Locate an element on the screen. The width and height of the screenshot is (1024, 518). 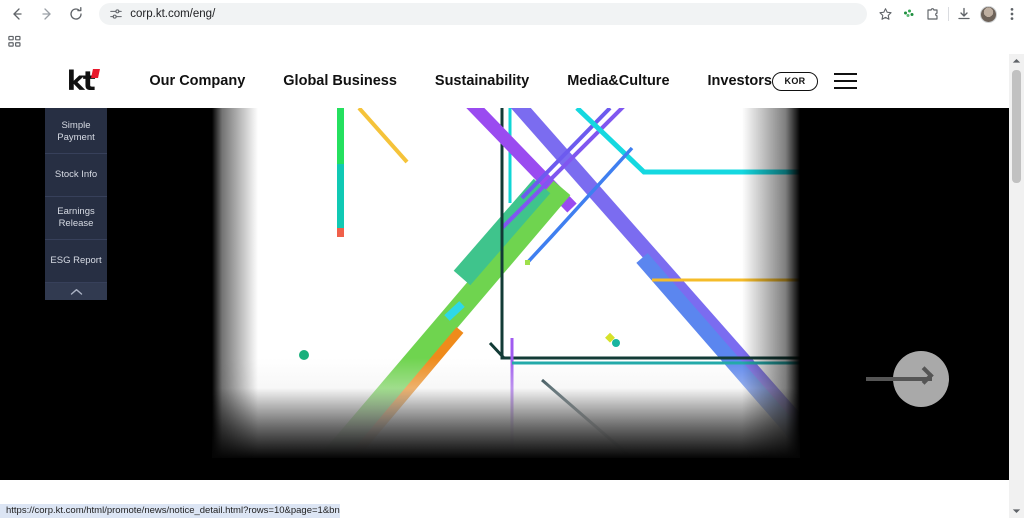
sidebar-item-simple-payment: Simple Payment is located at coordinates (76, 132).